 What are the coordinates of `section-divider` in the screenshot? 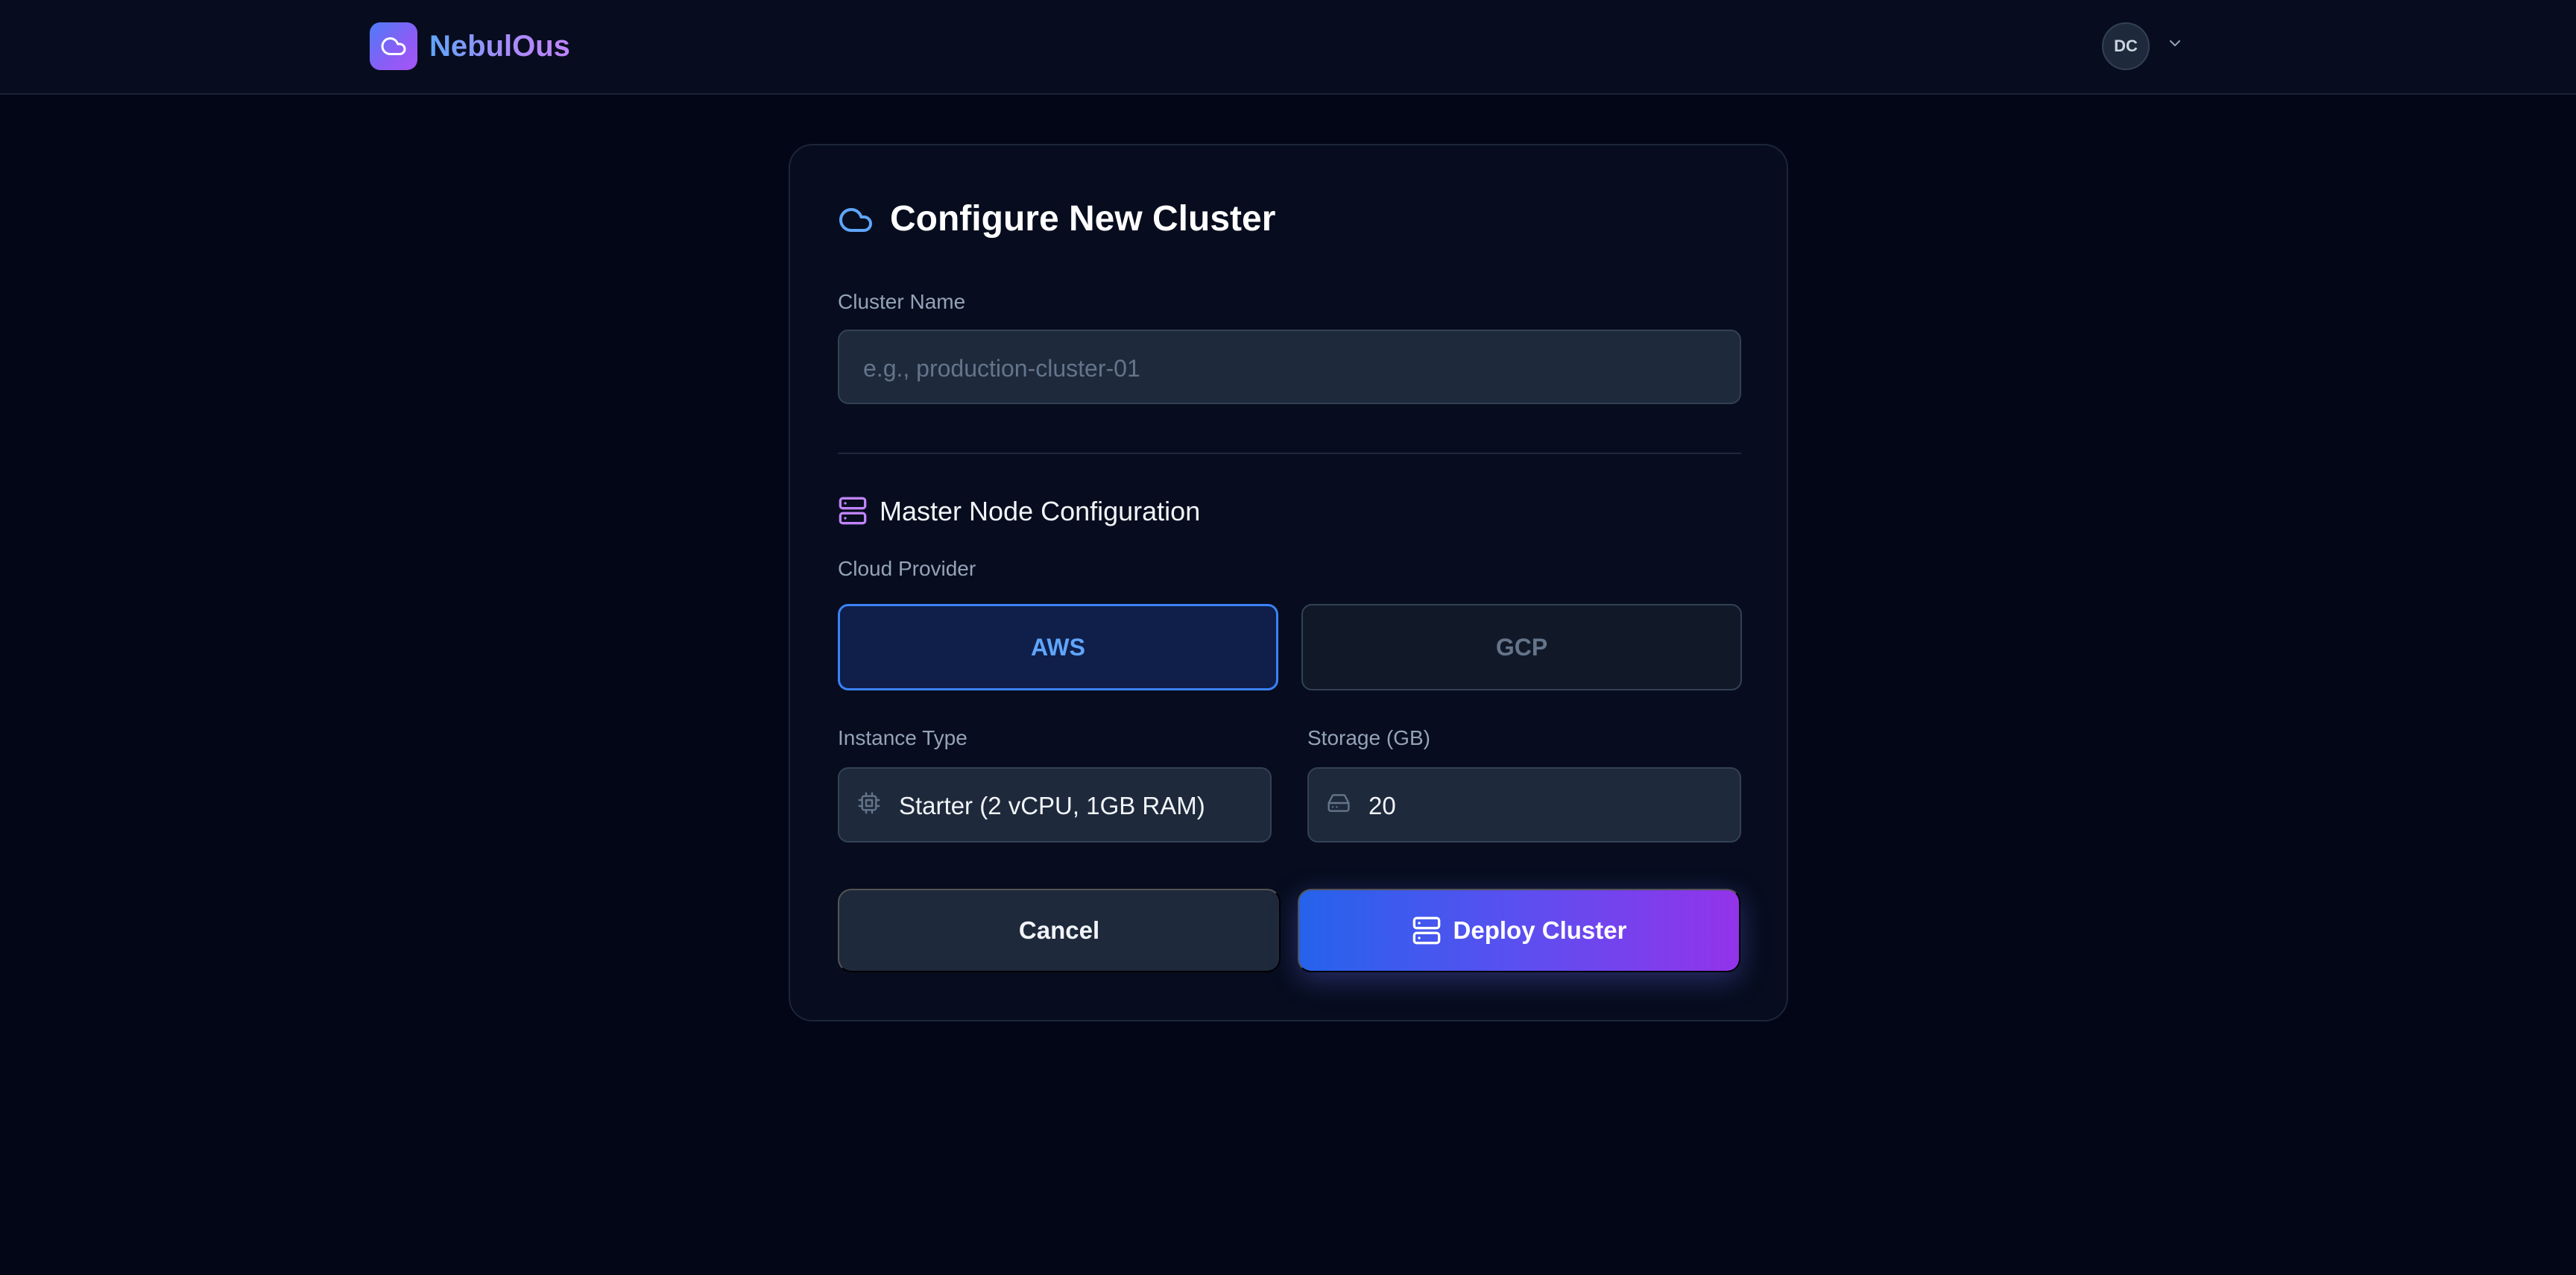 It's located at (1289, 453).